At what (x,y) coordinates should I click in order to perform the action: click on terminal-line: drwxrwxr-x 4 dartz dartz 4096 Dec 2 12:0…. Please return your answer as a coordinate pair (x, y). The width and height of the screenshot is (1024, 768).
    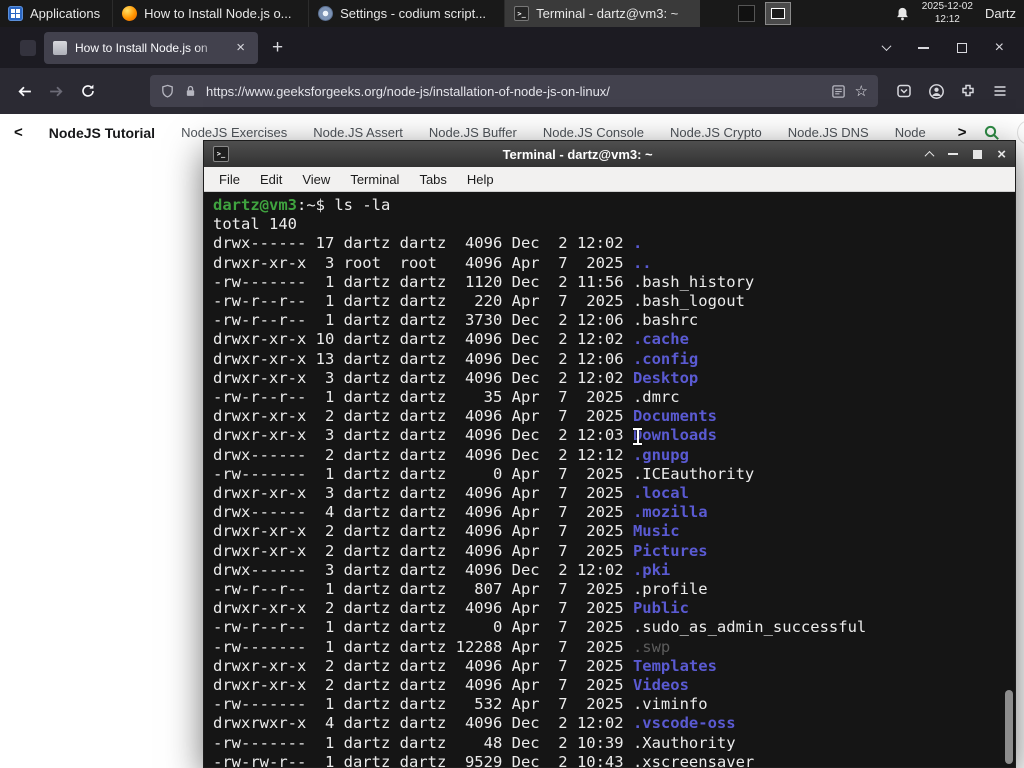
    Looking at the image, I should click on (474, 723).